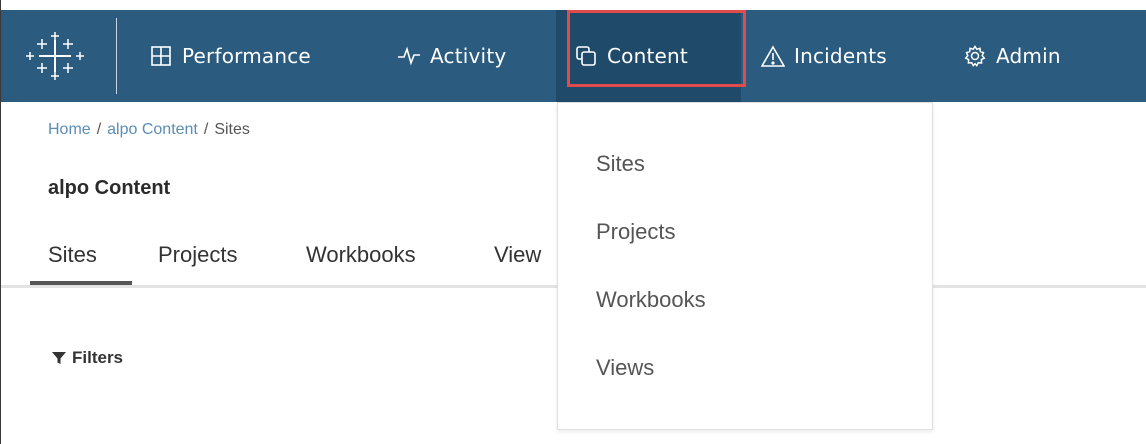  I want to click on logo-divider, so click(116, 56).